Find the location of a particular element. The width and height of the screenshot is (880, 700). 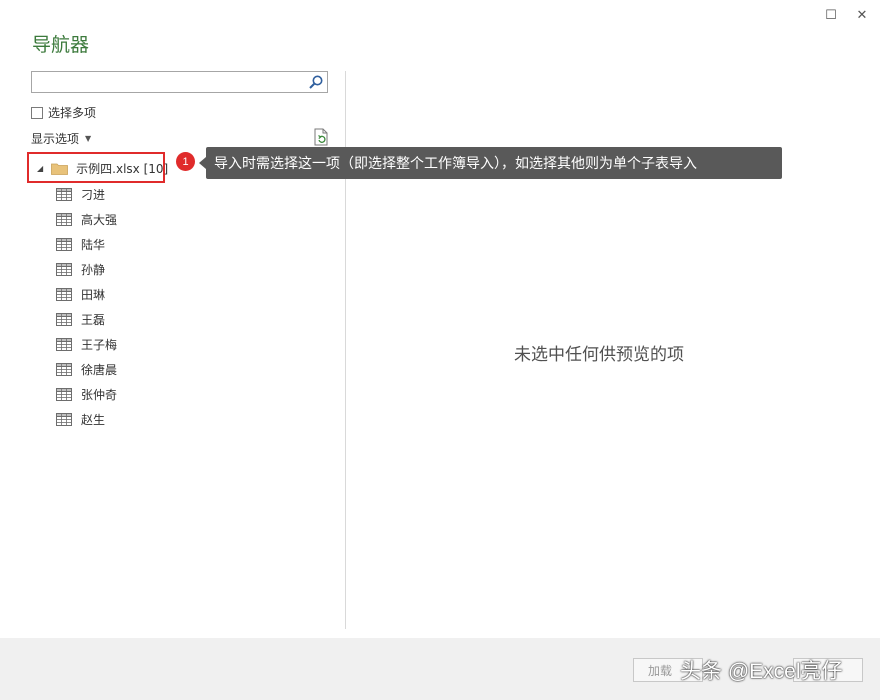

display-options-label: 显示选项 is located at coordinates (55, 139).